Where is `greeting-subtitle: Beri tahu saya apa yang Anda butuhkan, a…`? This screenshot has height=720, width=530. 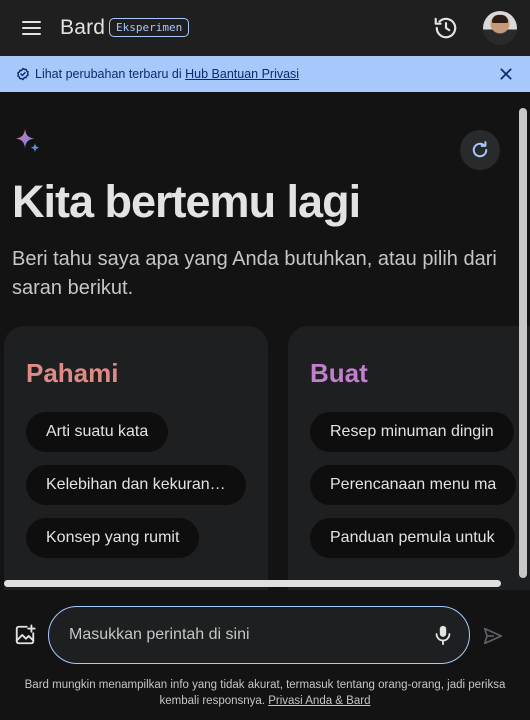
greeting-subtitle: Beri tahu saya apa yang Anda butuhkan, a… is located at coordinates (254, 273).